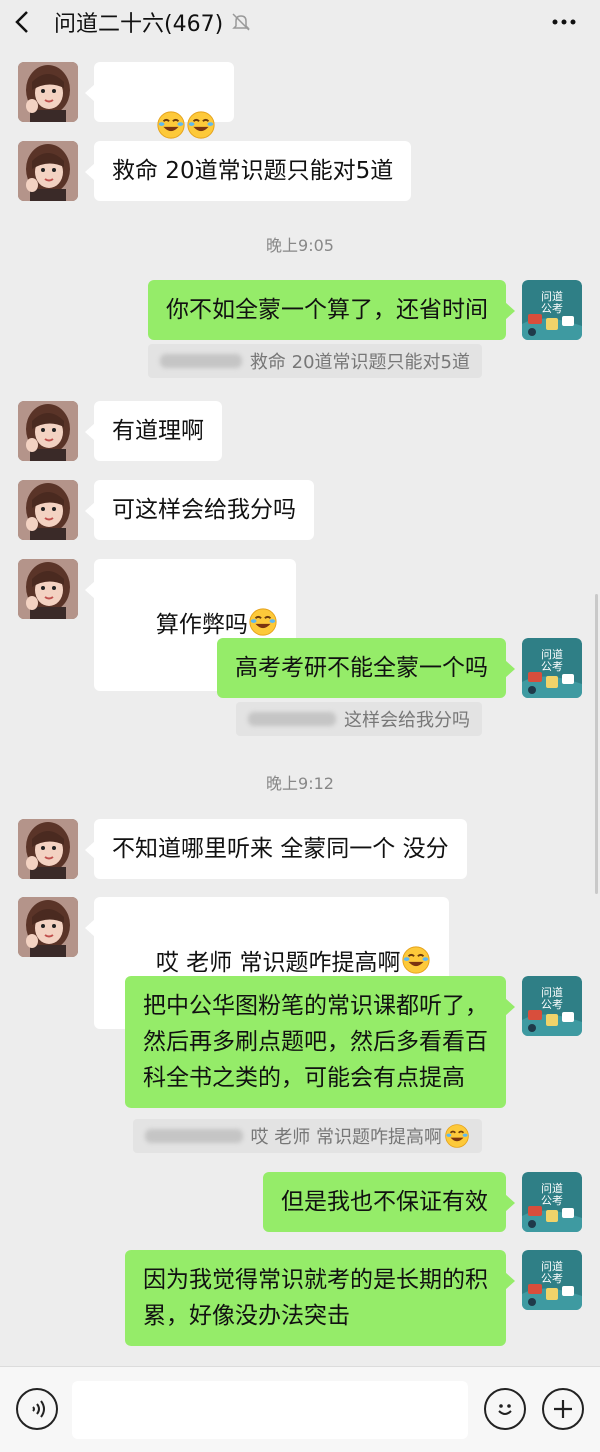  What do you see at coordinates (300, 22) in the screenshot?
I see `chat-header: 问道二十六(467)` at bounding box center [300, 22].